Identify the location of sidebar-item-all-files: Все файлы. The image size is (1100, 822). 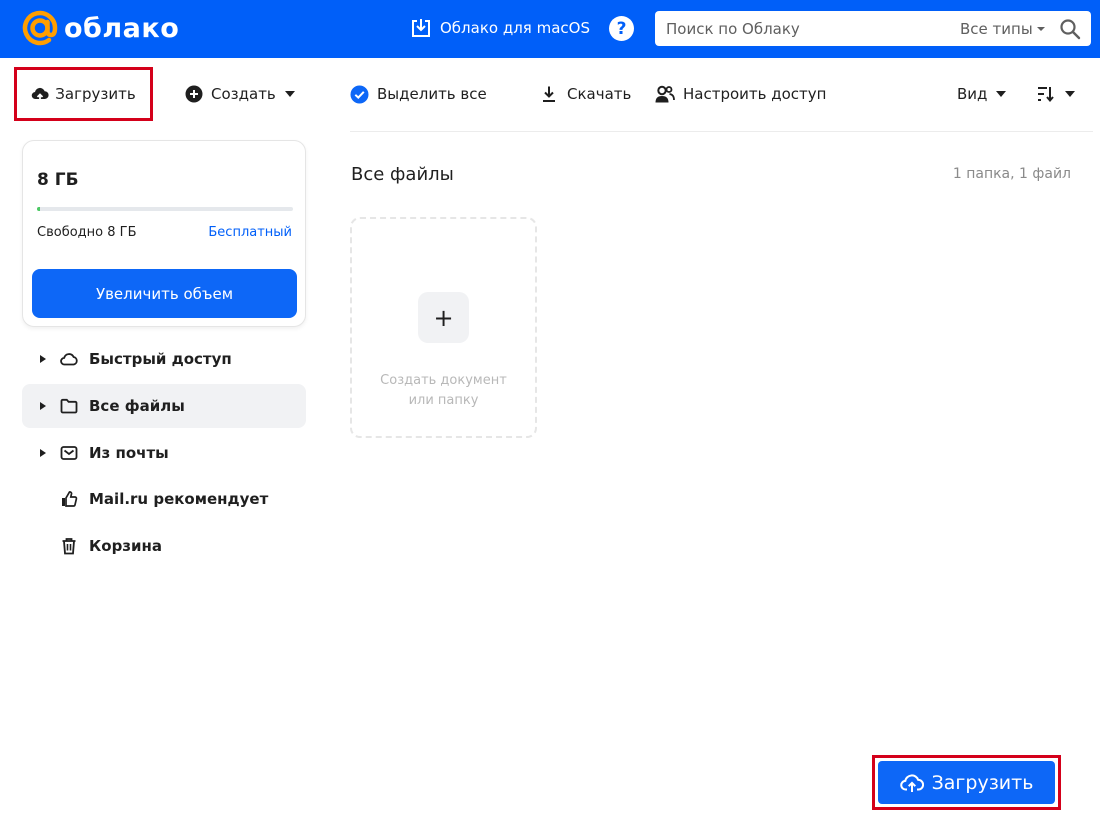
(164, 406).